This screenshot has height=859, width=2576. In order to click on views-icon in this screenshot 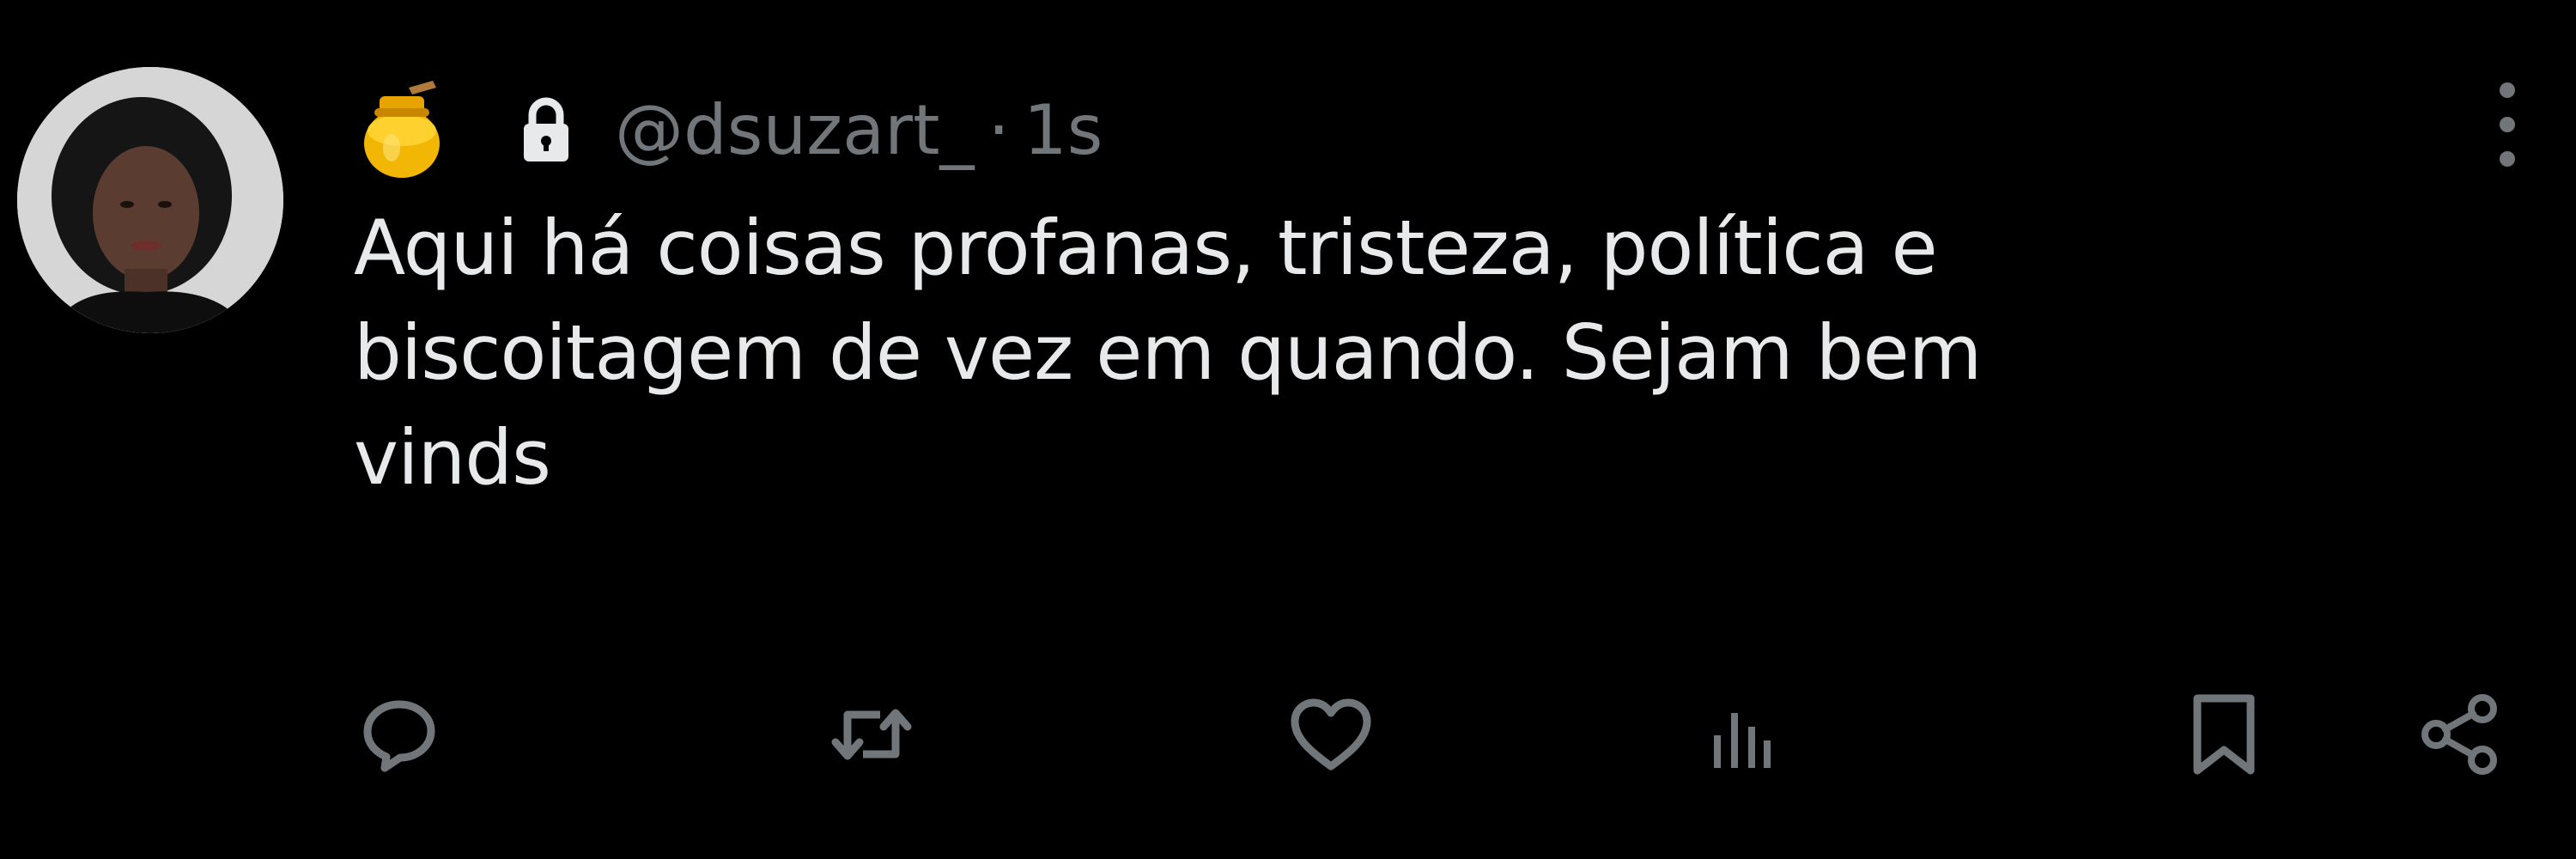, I will do `click(1742, 740)`.